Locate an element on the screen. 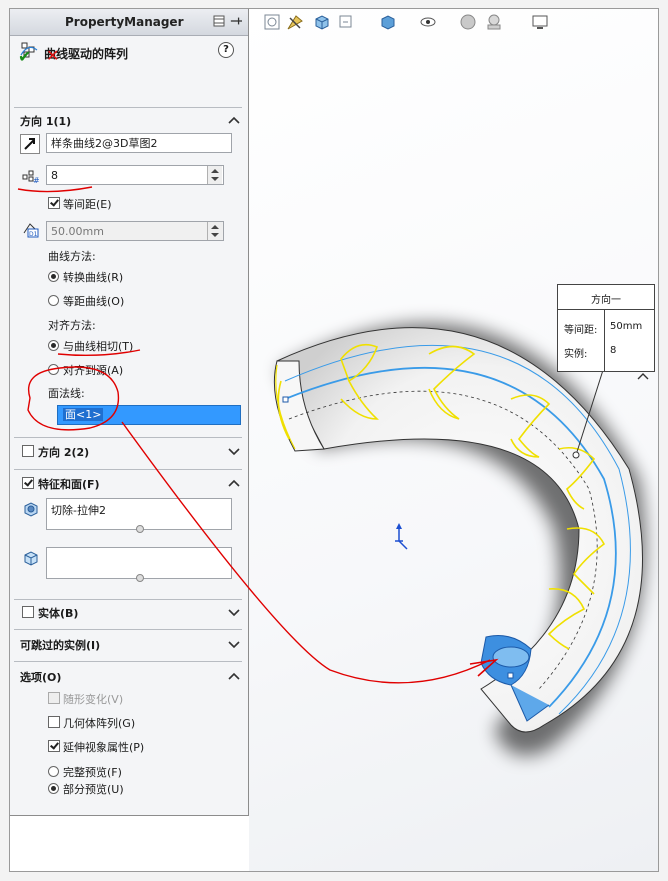 The height and width of the screenshot is (881, 668). equal-spacing-checkbox is located at coordinates (54, 203).